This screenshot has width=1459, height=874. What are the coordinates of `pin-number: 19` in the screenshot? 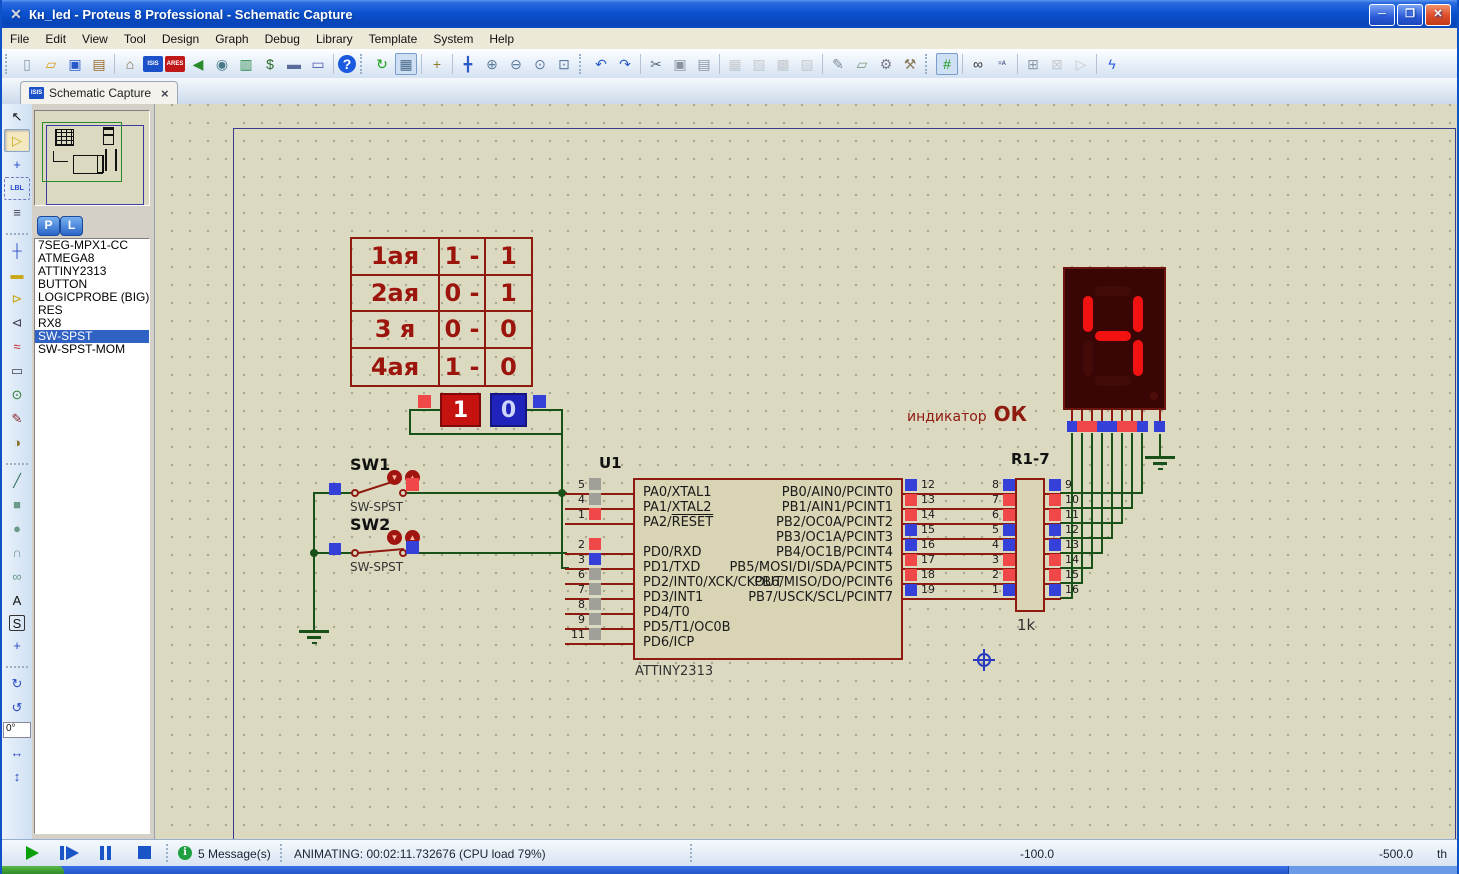 It's located at (928, 589).